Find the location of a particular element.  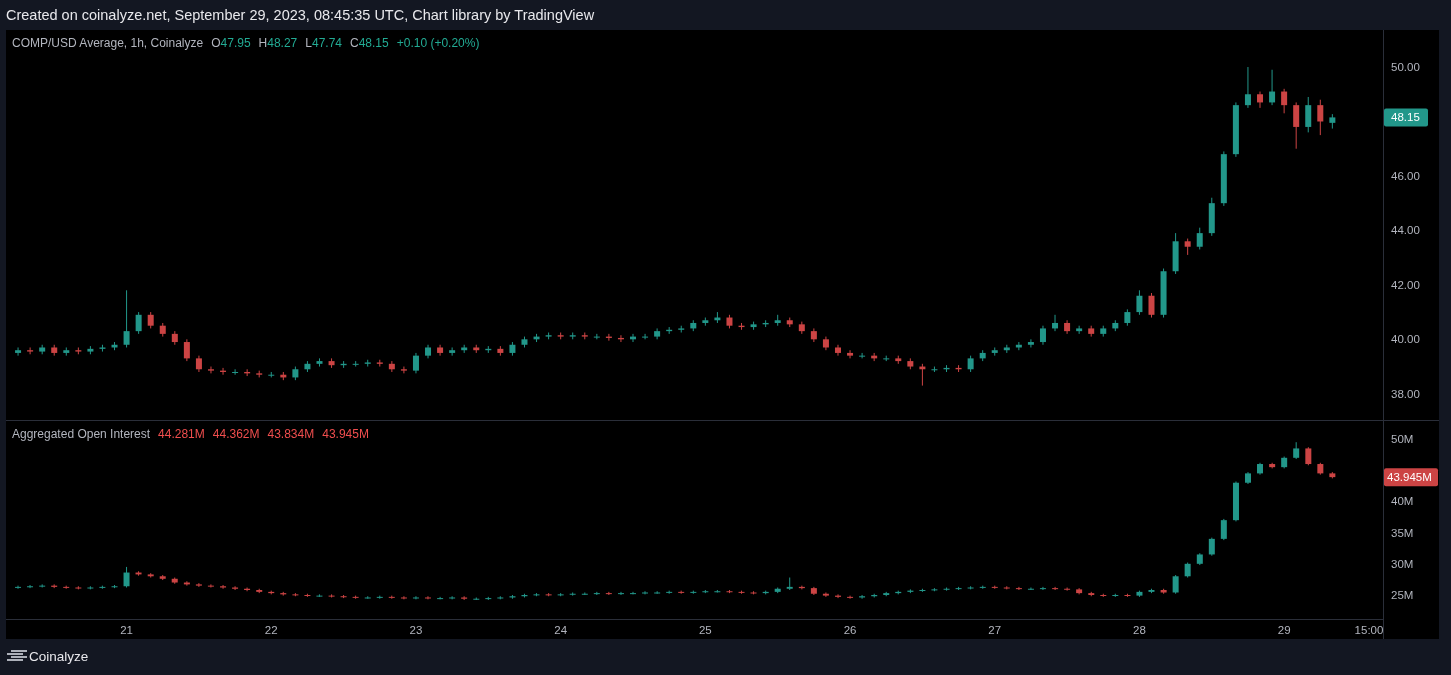

axis-label: 23 is located at coordinates (416, 630).